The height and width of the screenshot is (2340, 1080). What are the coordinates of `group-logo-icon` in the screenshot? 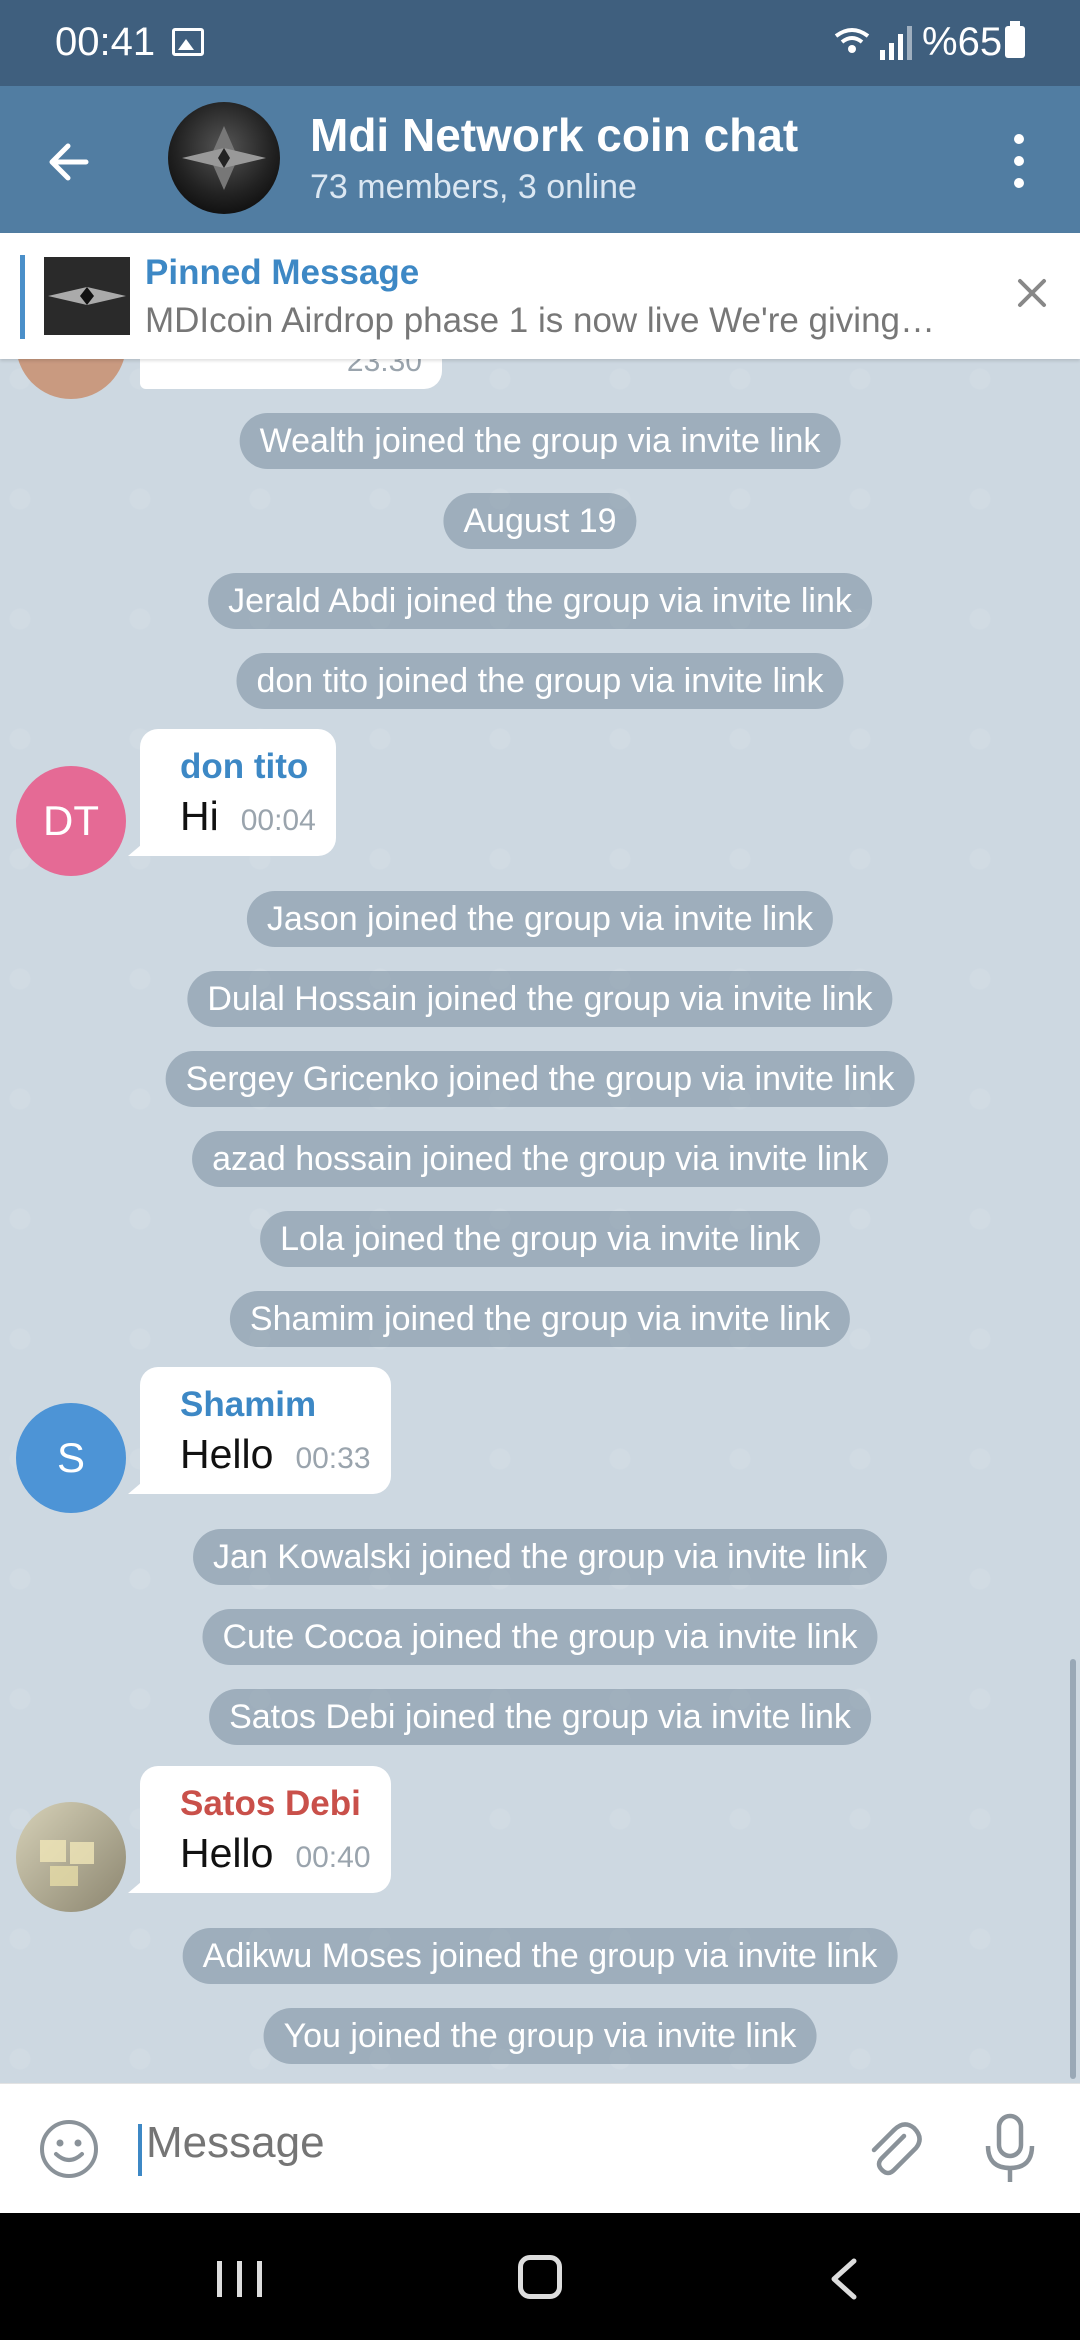 It's located at (224, 158).